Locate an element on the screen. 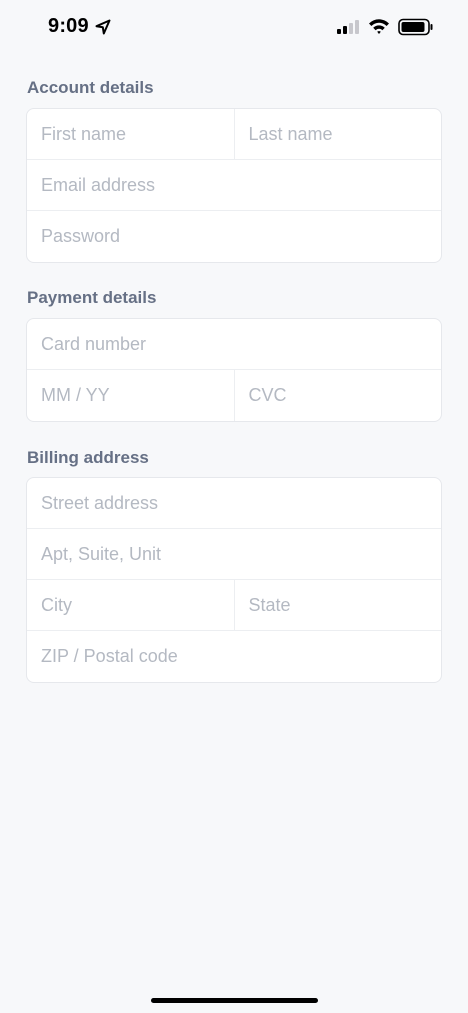  city-cell is located at coordinates (131, 605).